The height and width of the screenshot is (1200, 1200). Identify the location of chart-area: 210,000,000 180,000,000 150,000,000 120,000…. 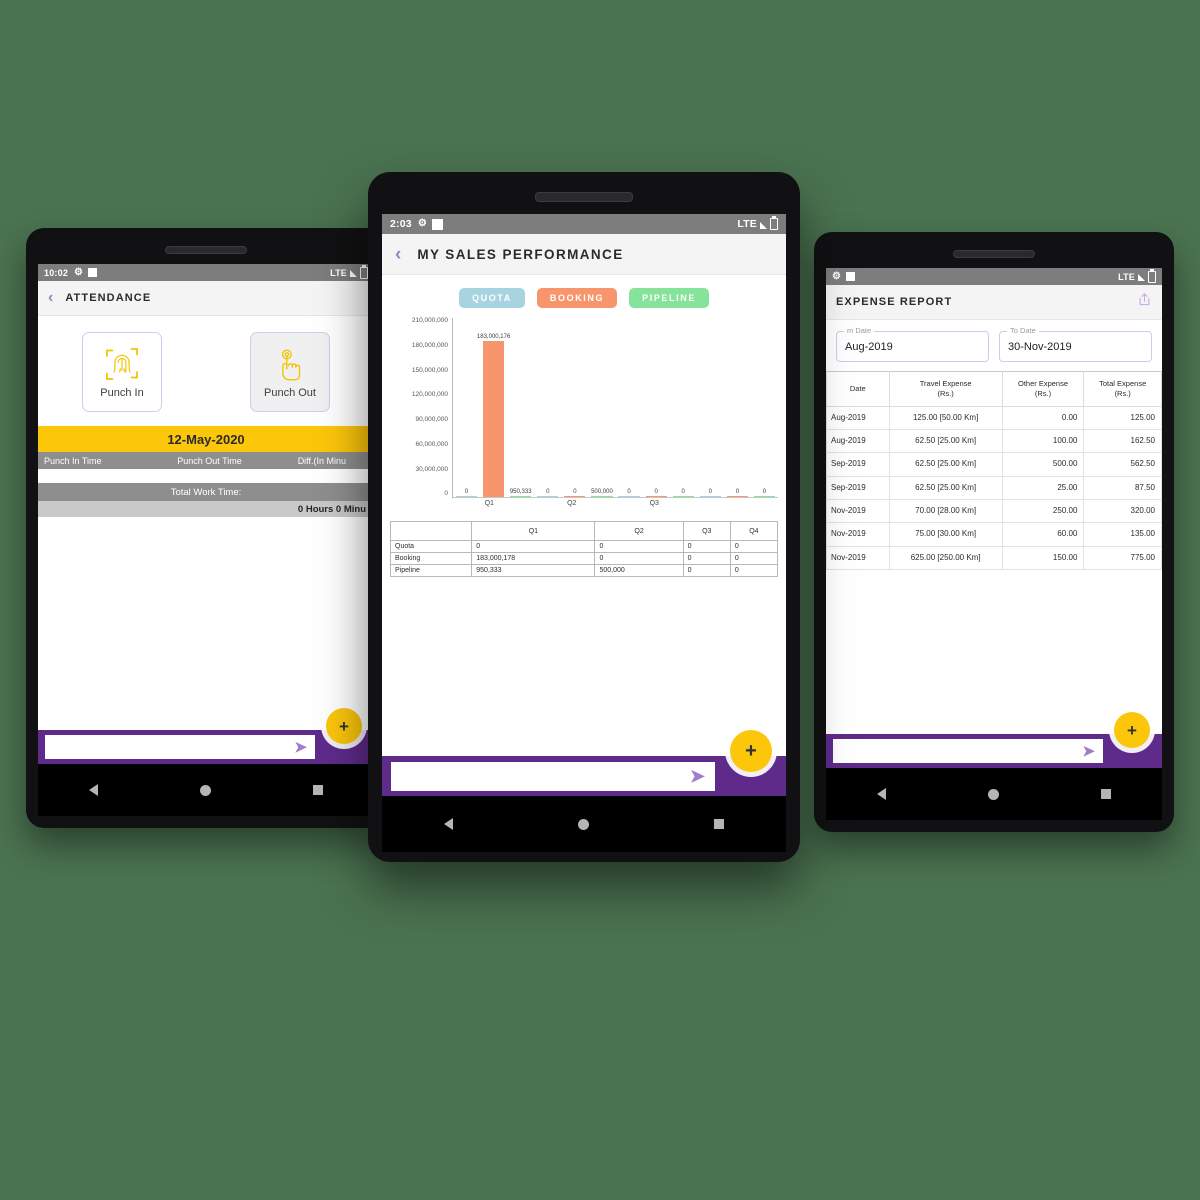
(584, 410).